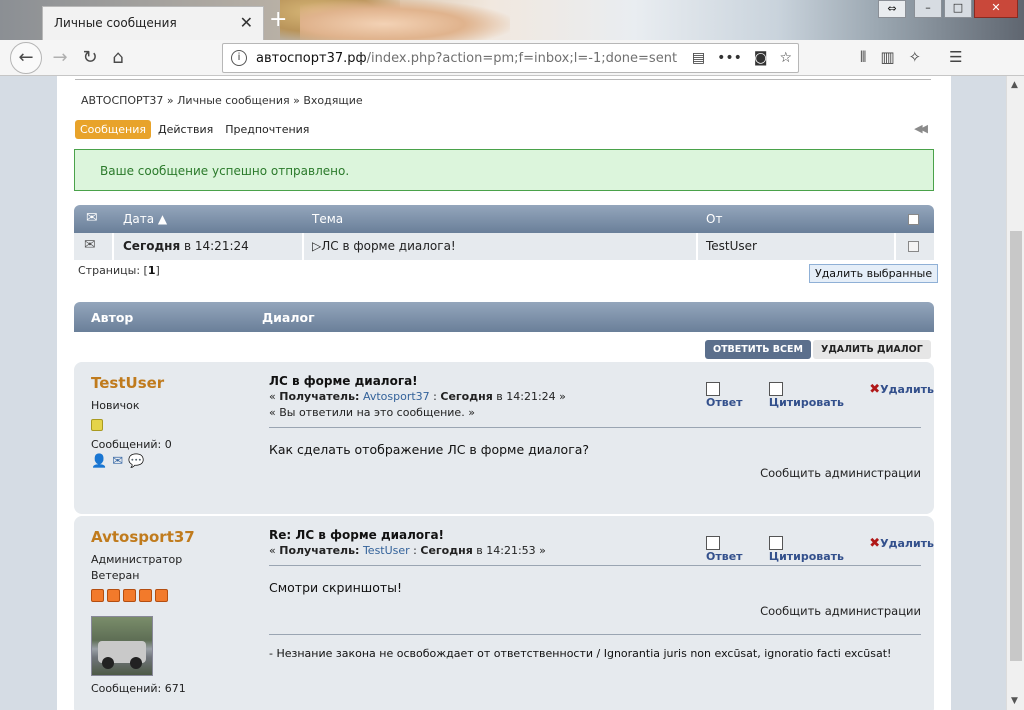  Describe the element at coordinates (356, 535) in the screenshot. I see `post-subject: Re: ЛС в форме диалога!` at that location.